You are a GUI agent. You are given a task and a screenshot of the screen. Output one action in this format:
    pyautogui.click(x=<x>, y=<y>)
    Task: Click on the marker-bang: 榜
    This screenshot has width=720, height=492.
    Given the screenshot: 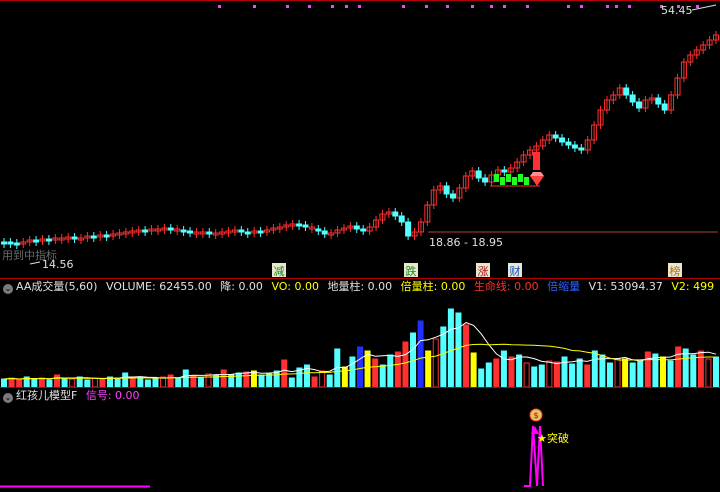 What is the action you would take?
    pyautogui.click(x=675, y=270)
    